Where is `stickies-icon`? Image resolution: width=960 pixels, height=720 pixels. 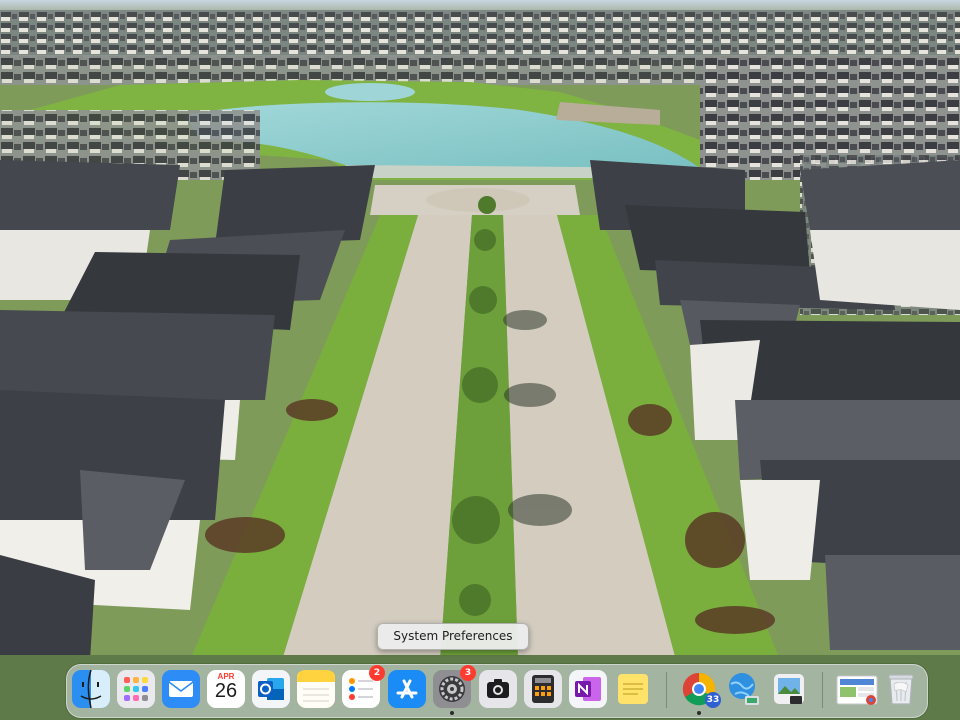
stickies-icon is located at coordinates (633, 689).